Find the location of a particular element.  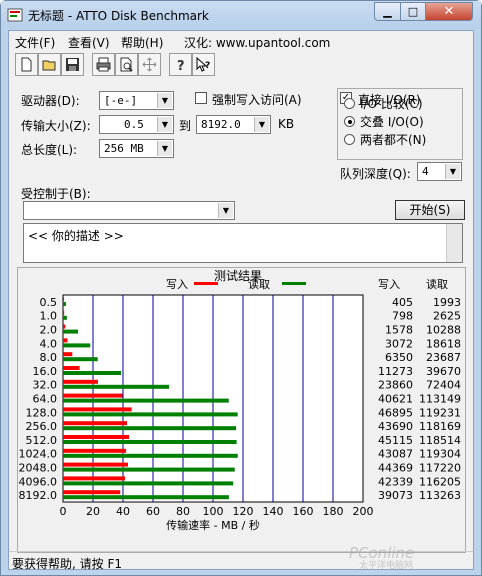

write-value: 44369 is located at coordinates (395, 468).